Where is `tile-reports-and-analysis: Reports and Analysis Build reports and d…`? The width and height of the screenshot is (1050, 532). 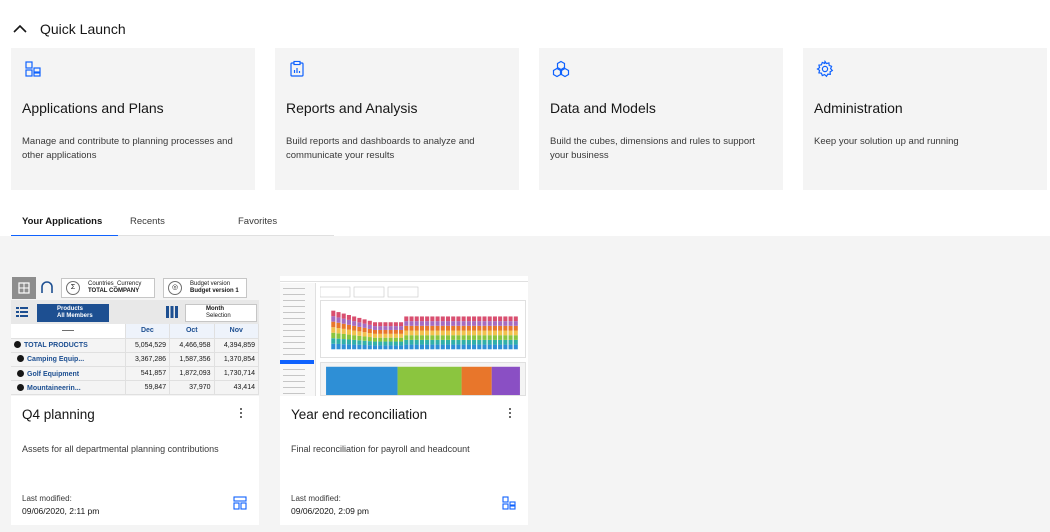
tile-reports-and-analysis: Reports and Analysis Build reports and d… is located at coordinates (397, 119).